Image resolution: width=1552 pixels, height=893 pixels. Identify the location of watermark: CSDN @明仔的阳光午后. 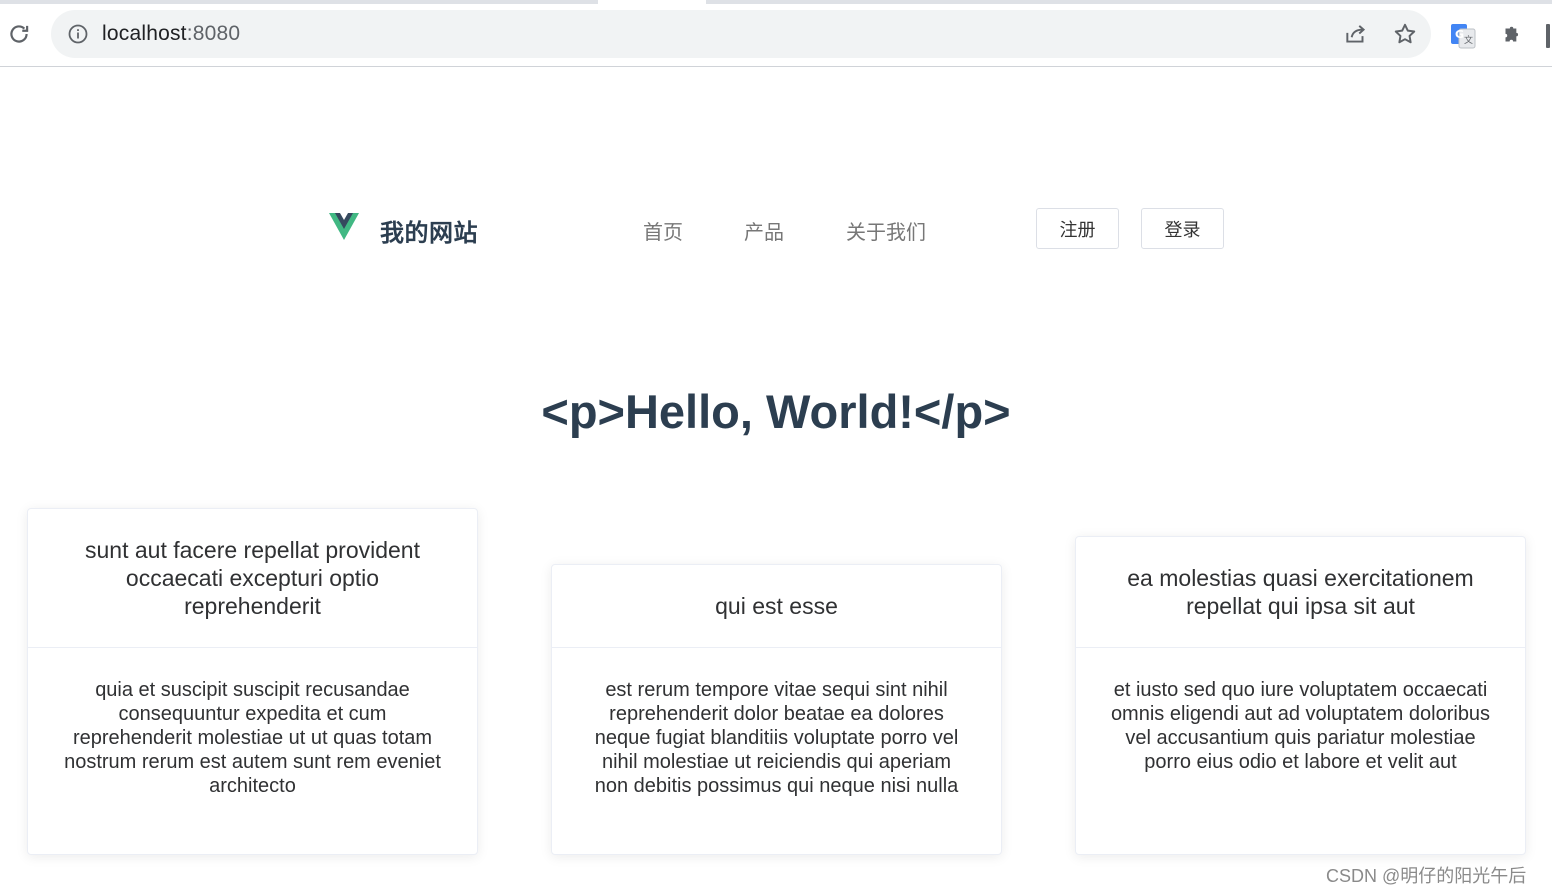
(1426, 876).